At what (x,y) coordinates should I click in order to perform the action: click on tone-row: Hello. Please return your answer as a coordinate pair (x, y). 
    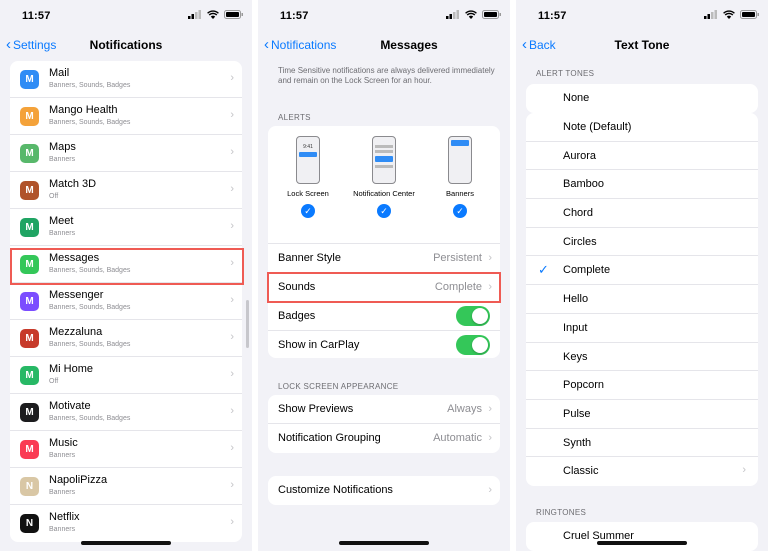
    Looking at the image, I should click on (642, 299).